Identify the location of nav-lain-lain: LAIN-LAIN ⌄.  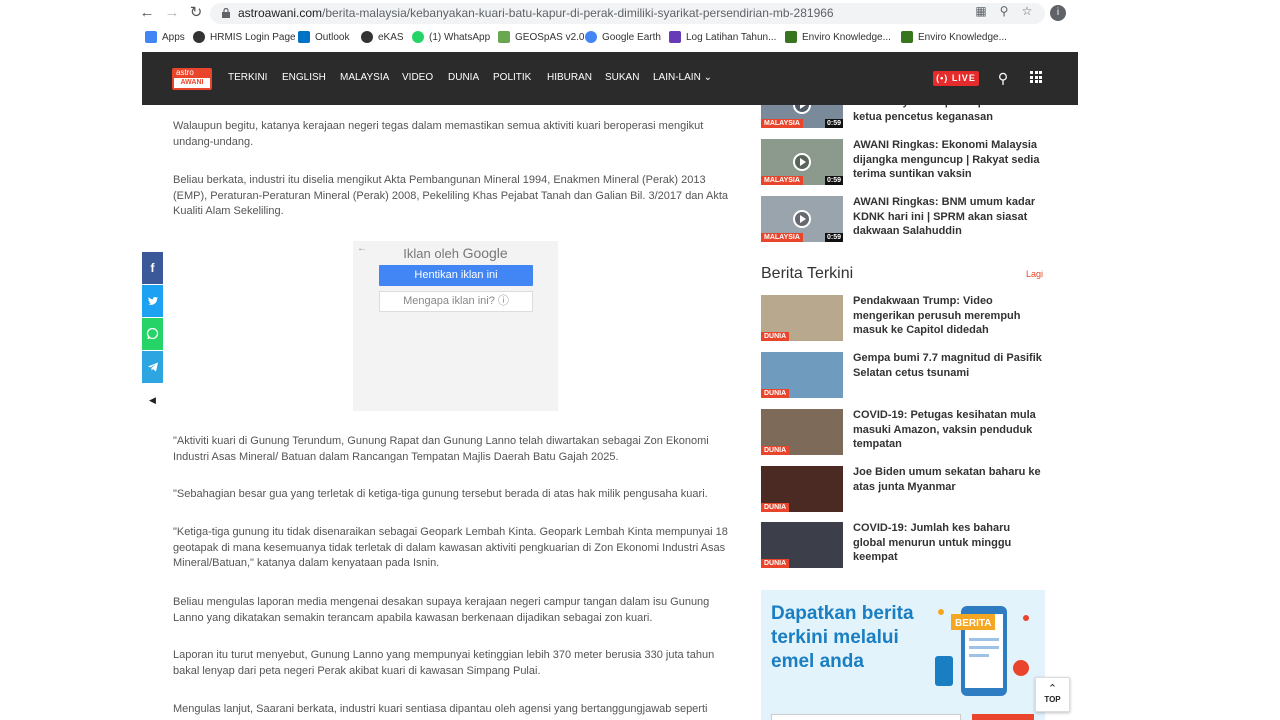
(682, 77).